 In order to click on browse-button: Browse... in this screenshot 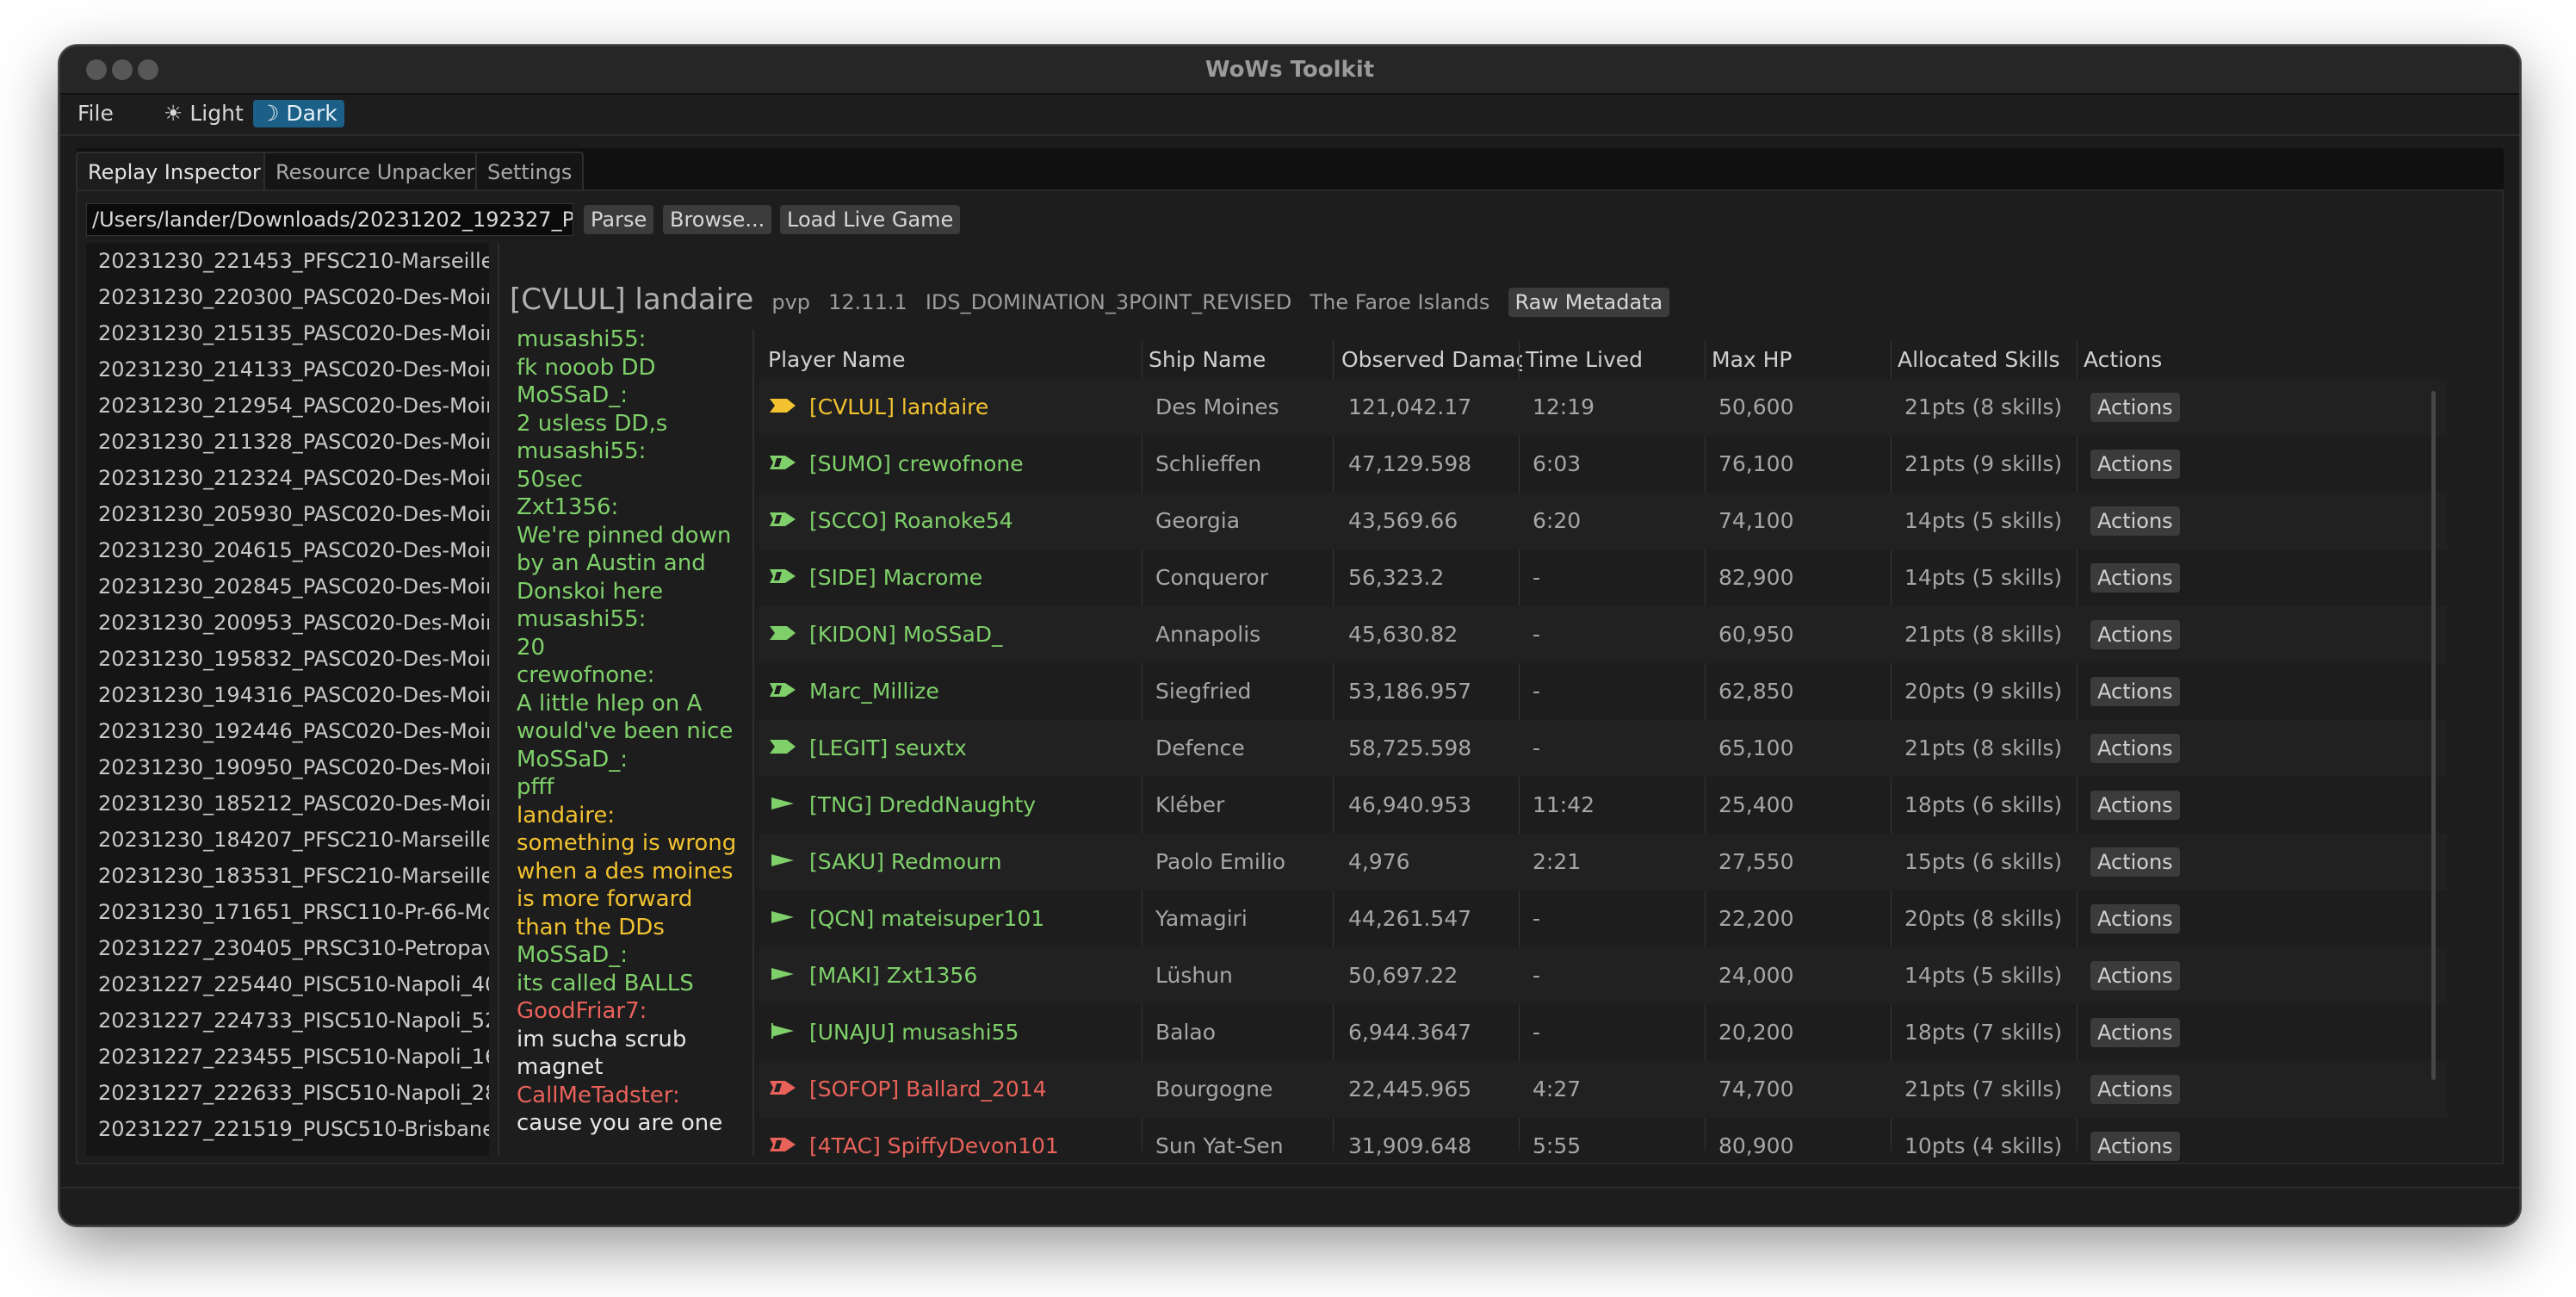, I will do `click(717, 219)`.